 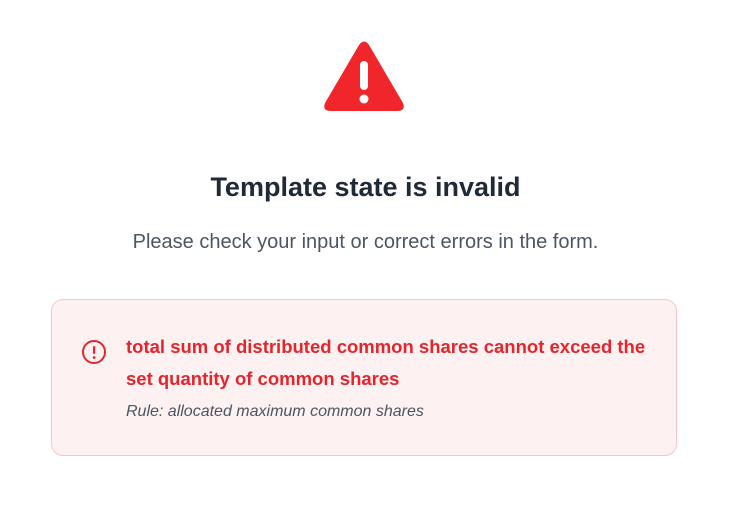 I want to click on page-title: Template state is invalid, so click(x=365, y=187).